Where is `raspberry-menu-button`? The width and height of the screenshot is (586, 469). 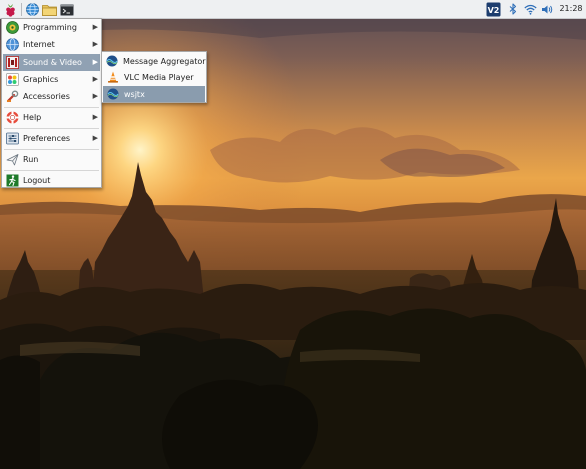
raspberry-menu-button is located at coordinates (10, 9).